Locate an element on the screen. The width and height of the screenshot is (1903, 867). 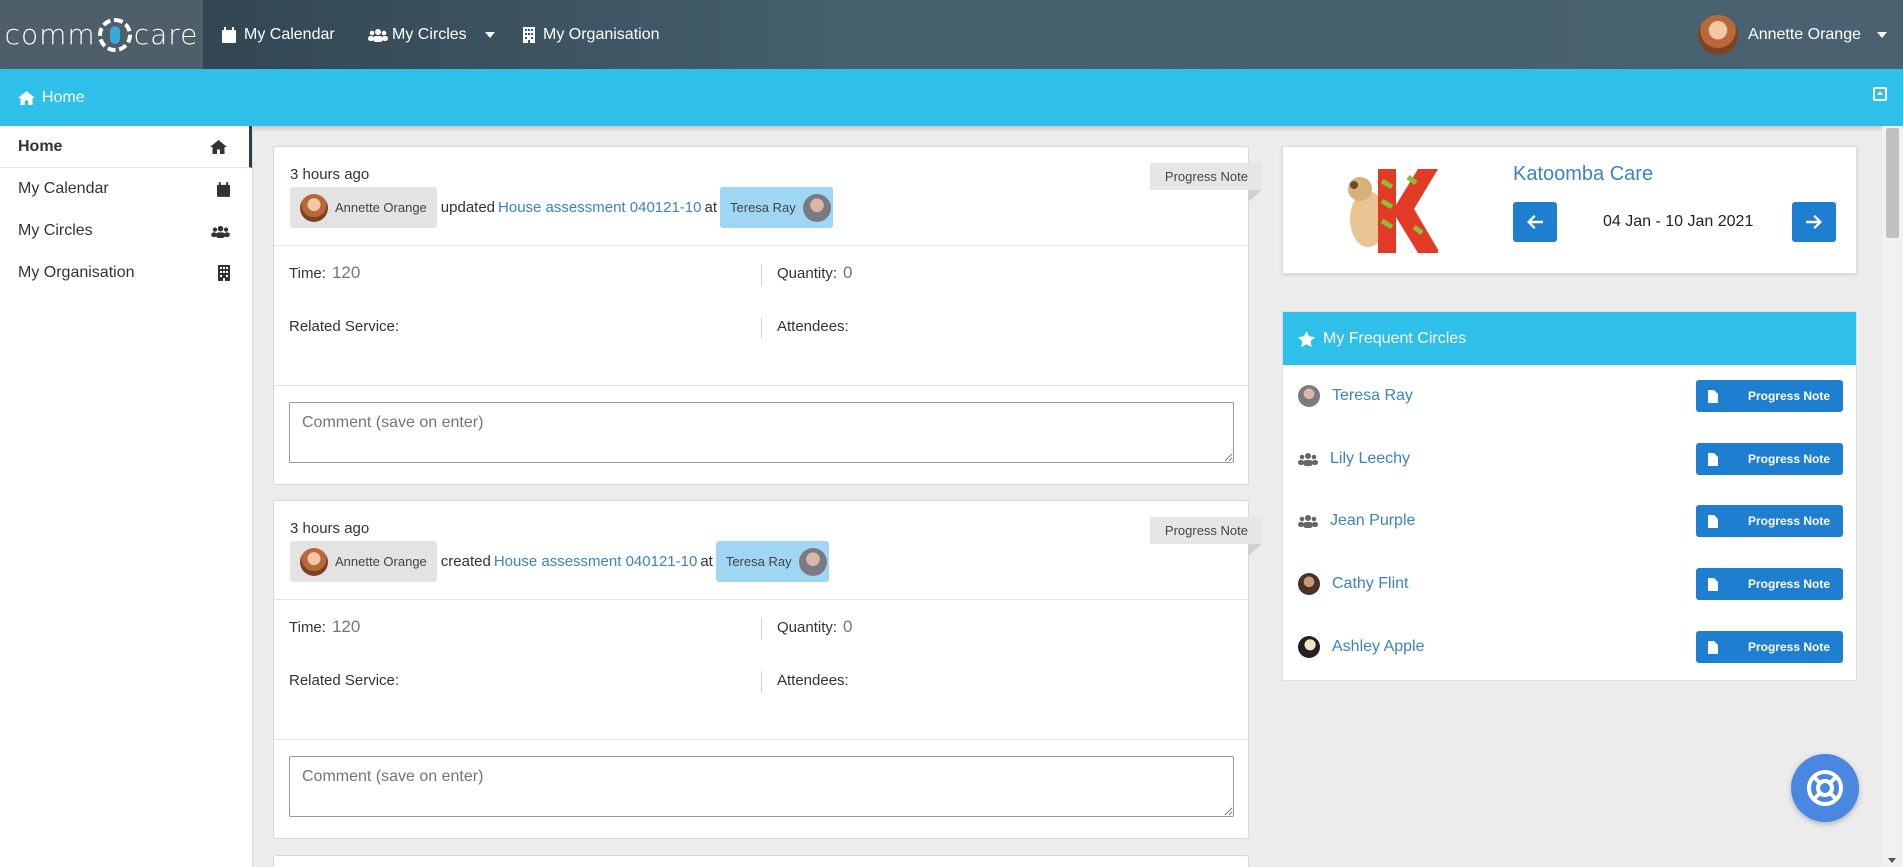
commcare-logo: comm care is located at coordinates (101, 34).